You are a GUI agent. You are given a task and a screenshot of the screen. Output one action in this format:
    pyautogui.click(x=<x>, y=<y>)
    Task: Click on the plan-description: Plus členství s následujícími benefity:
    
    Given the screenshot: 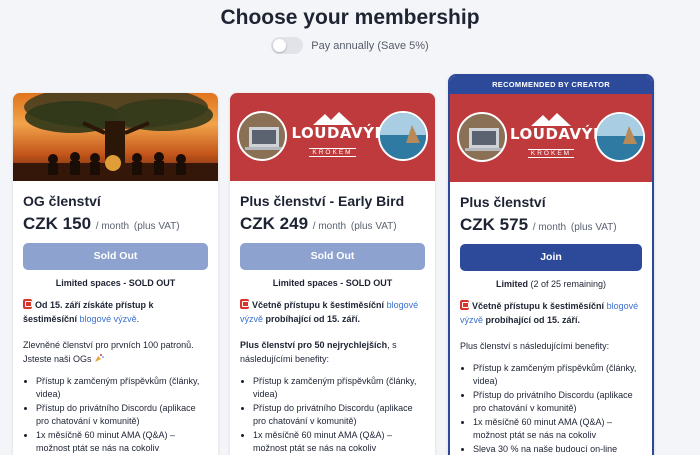 What is the action you would take?
    pyautogui.click(x=535, y=346)
    